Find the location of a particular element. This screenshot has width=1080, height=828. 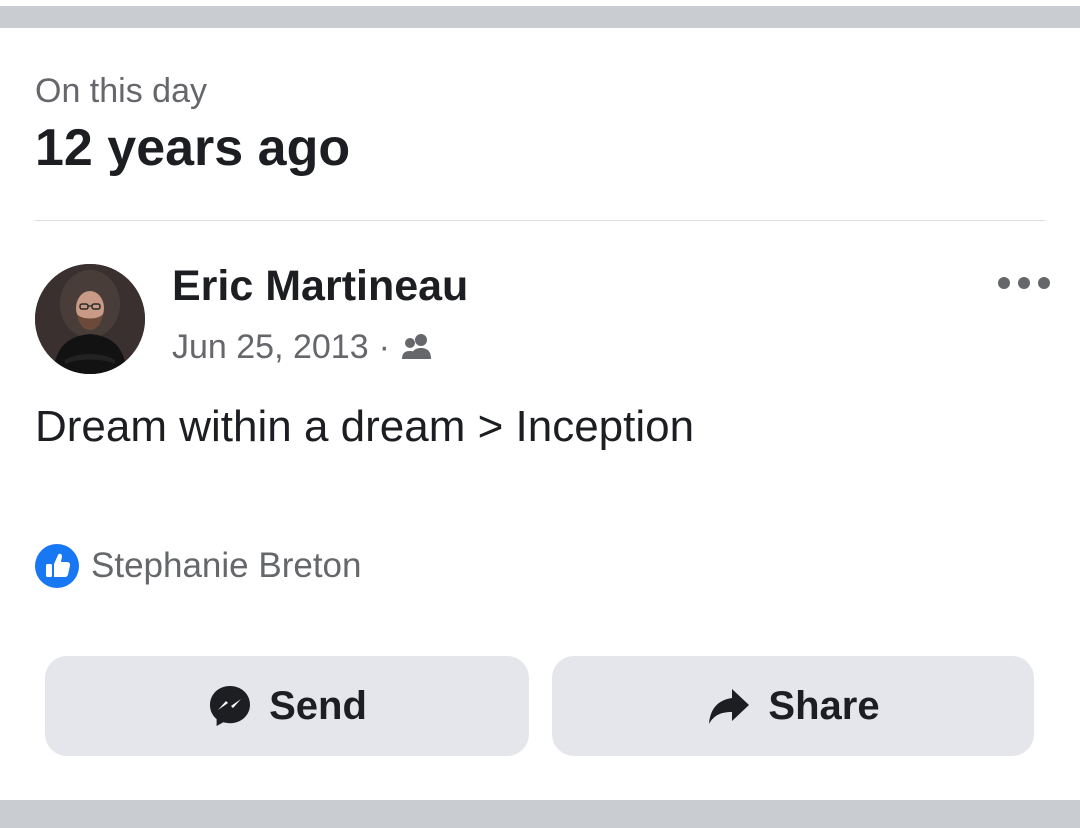

more-options-icon is located at coordinates (1024, 283).